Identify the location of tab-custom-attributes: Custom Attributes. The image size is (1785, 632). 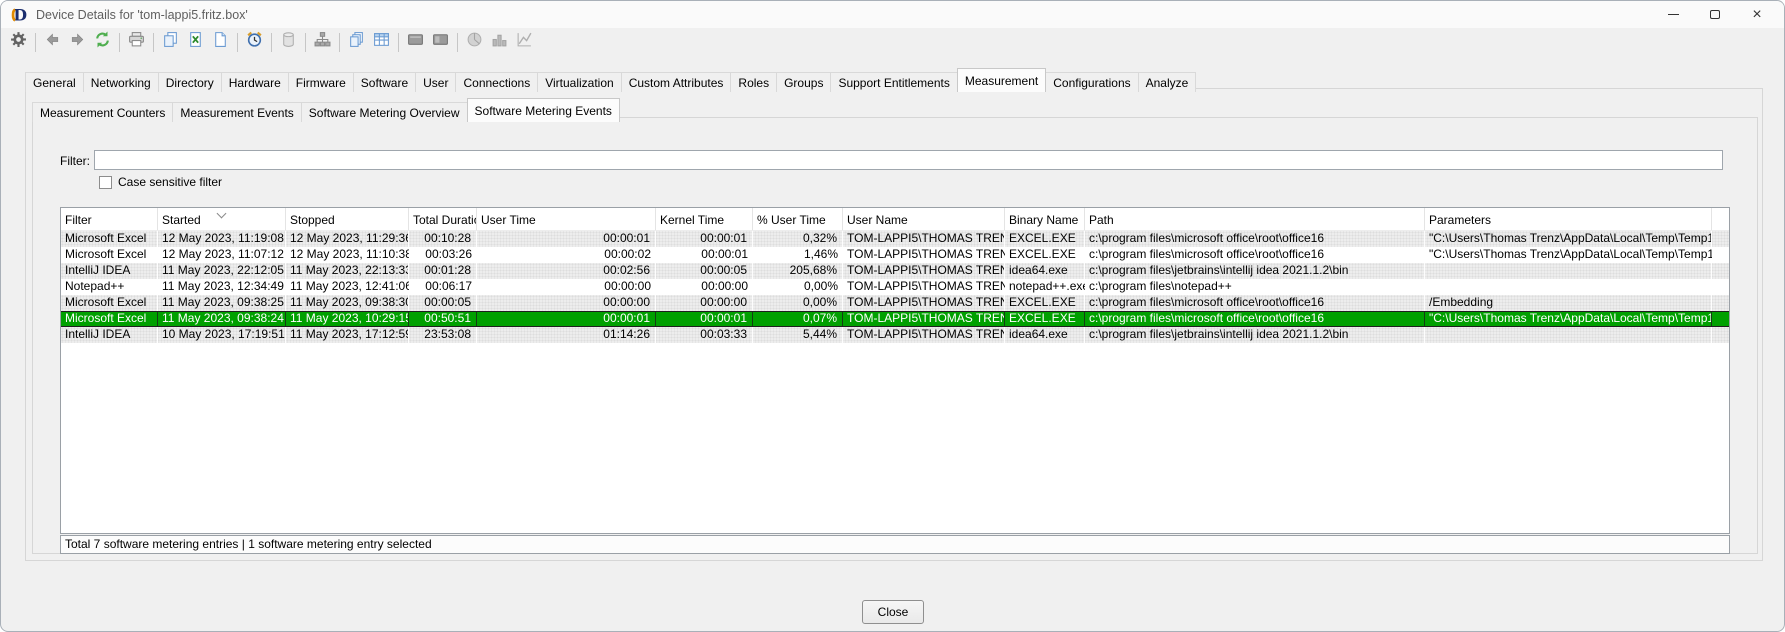
(676, 82).